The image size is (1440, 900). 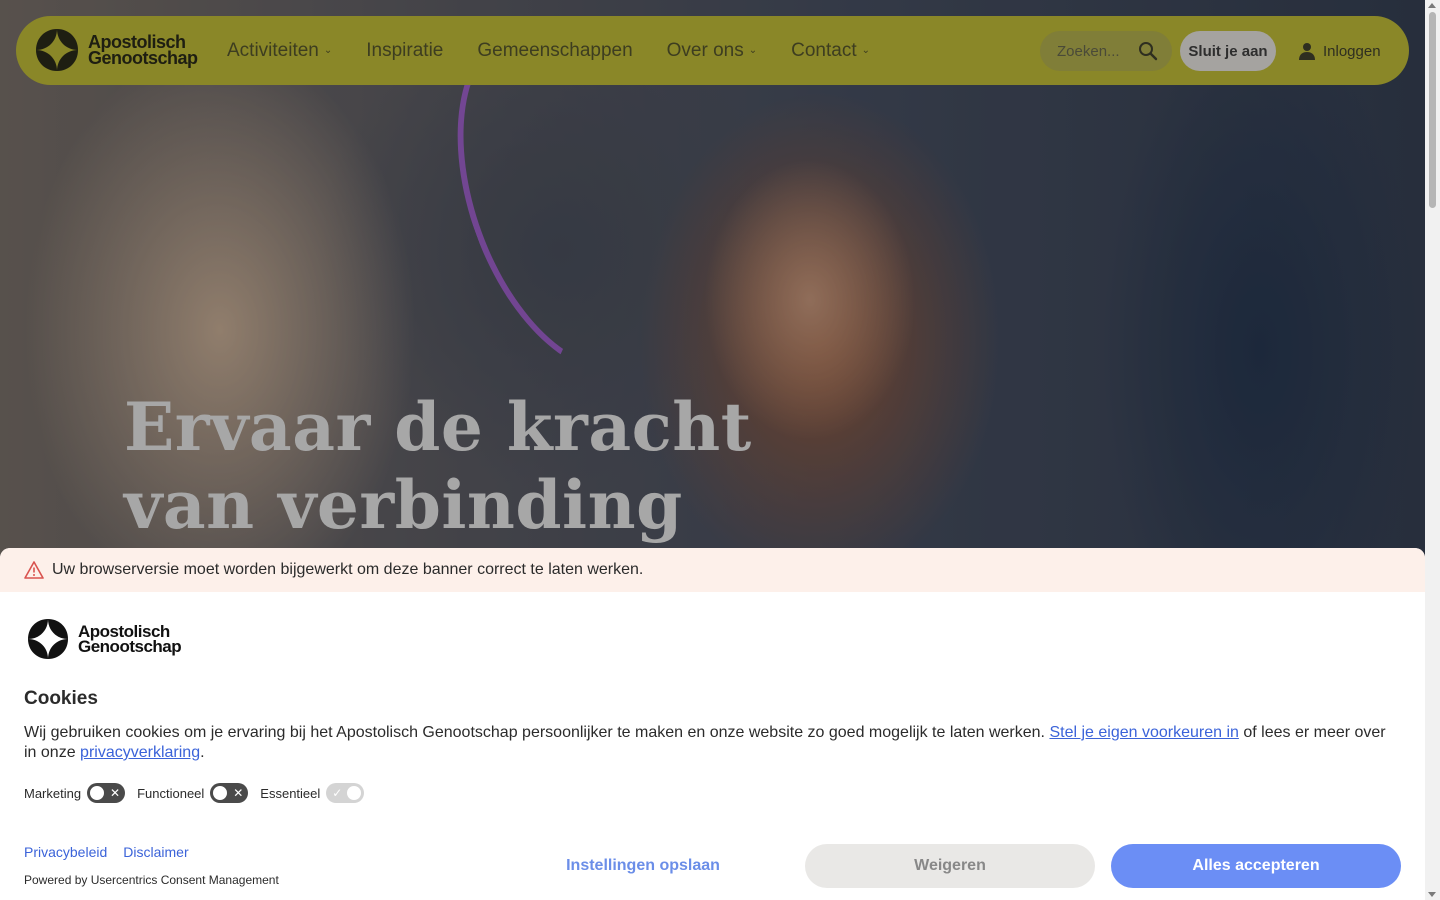 I want to click on nav-item-over-ons: Over ons ⌄, so click(x=712, y=51).